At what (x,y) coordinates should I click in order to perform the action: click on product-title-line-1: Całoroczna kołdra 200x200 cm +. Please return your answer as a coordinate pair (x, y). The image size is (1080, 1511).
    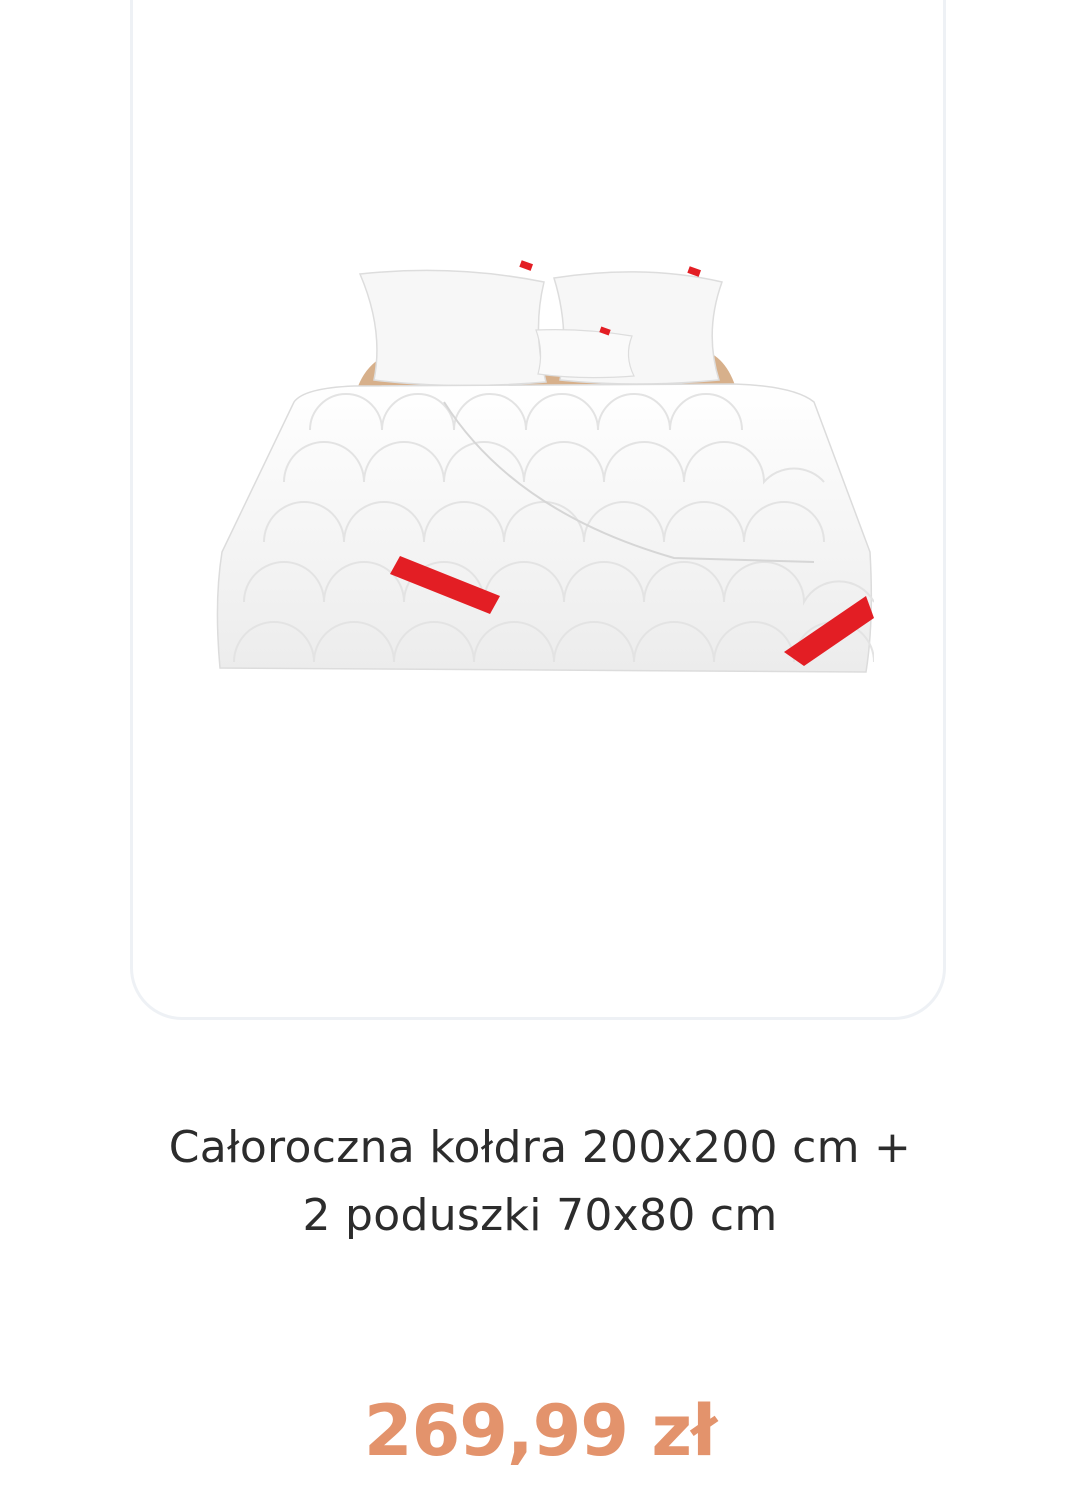
    Looking at the image, I should click on (540, 1147).